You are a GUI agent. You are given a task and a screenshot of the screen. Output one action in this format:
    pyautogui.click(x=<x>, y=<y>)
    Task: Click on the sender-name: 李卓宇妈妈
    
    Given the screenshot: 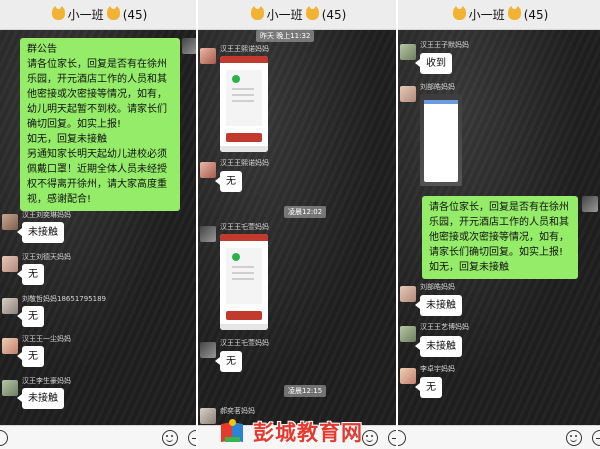 What is the action you would take?
    pyautogui.click(x=437, y=369)
    